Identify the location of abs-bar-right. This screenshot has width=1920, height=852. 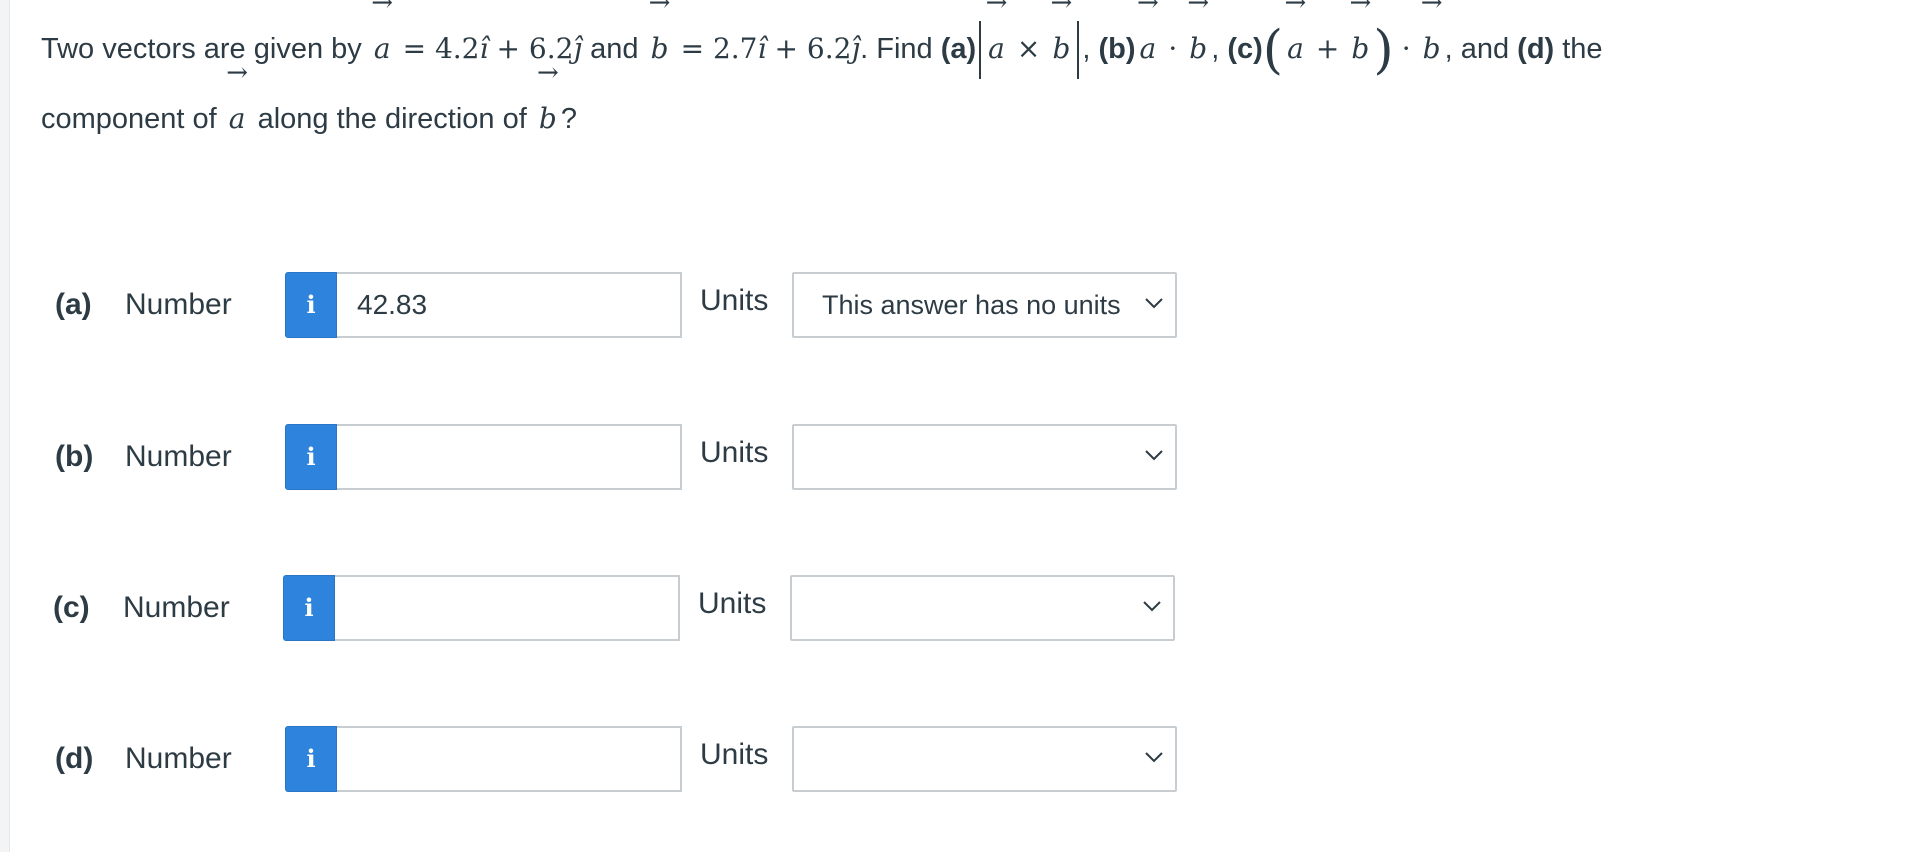
(1078, 50).